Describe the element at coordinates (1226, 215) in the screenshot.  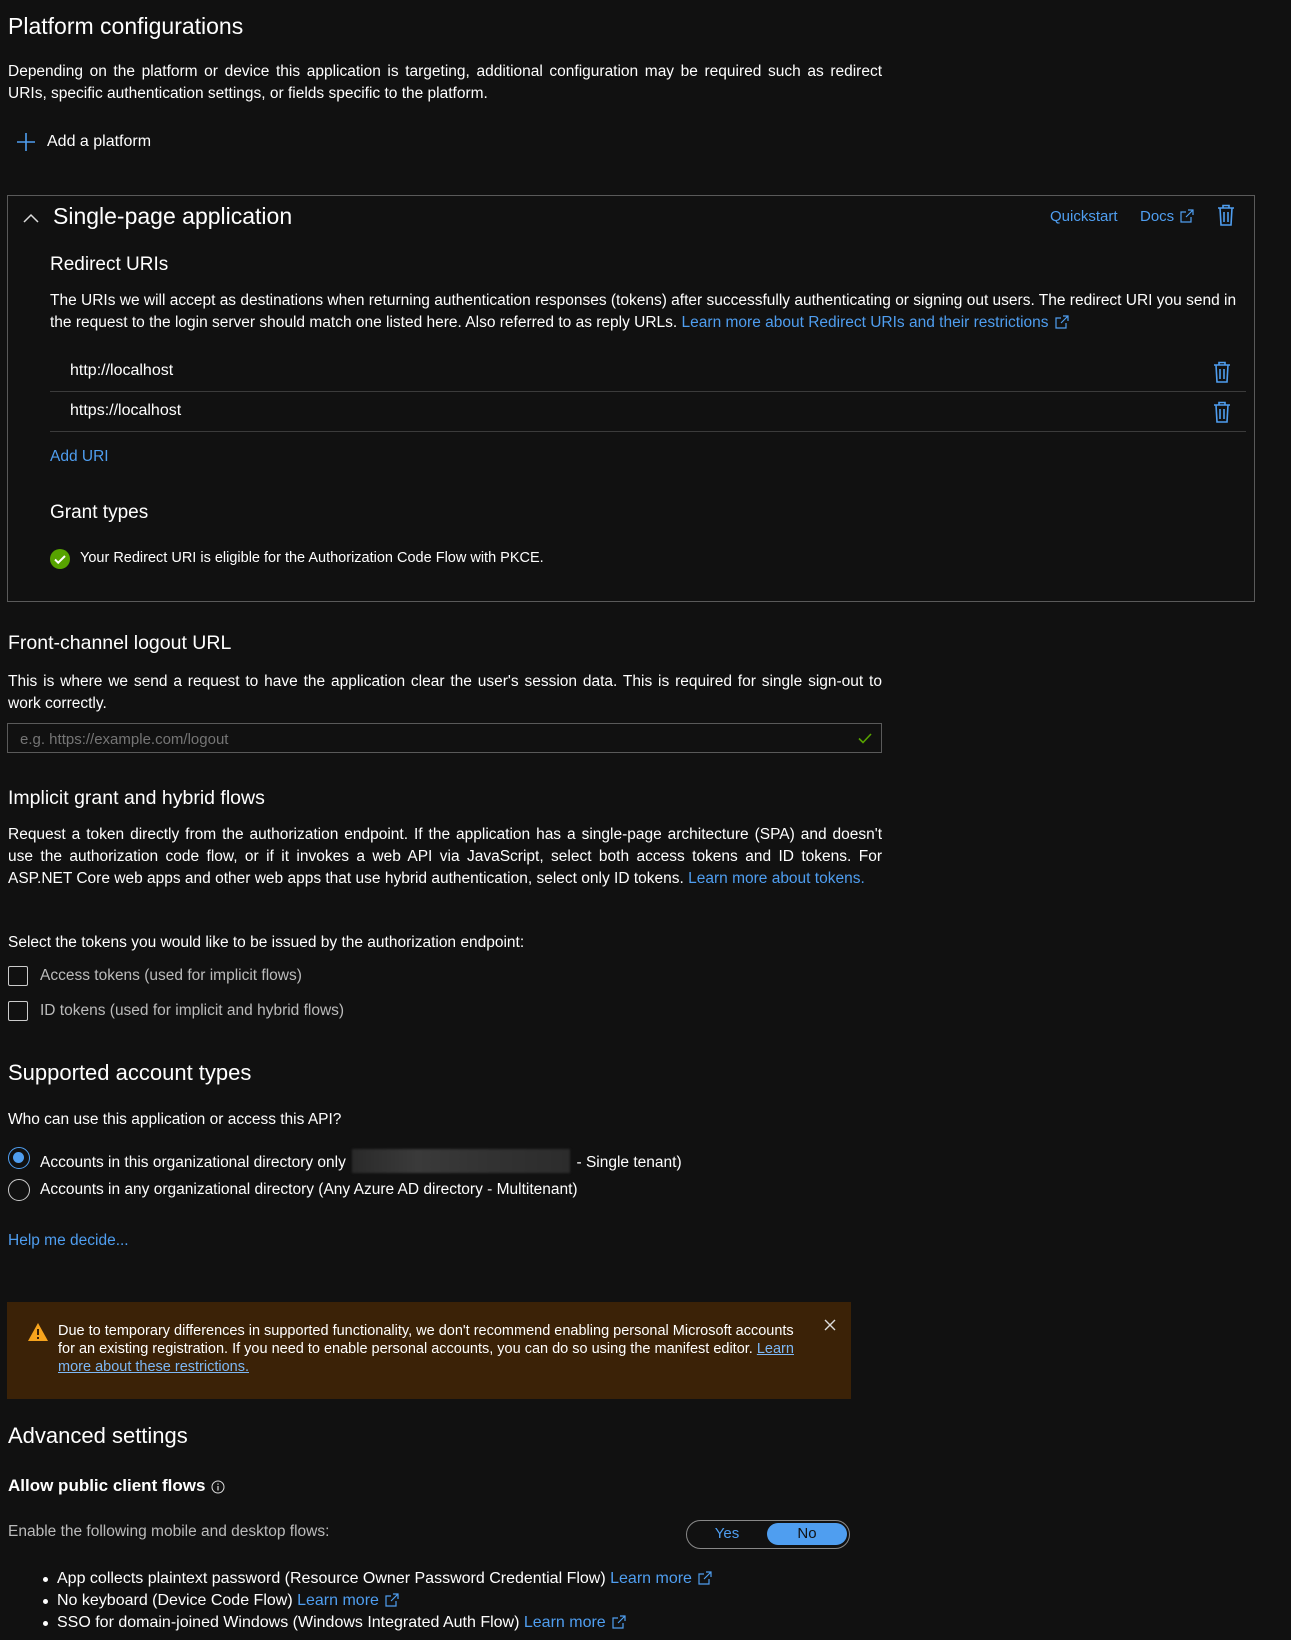
I see `delete-platform-icon` at that location.